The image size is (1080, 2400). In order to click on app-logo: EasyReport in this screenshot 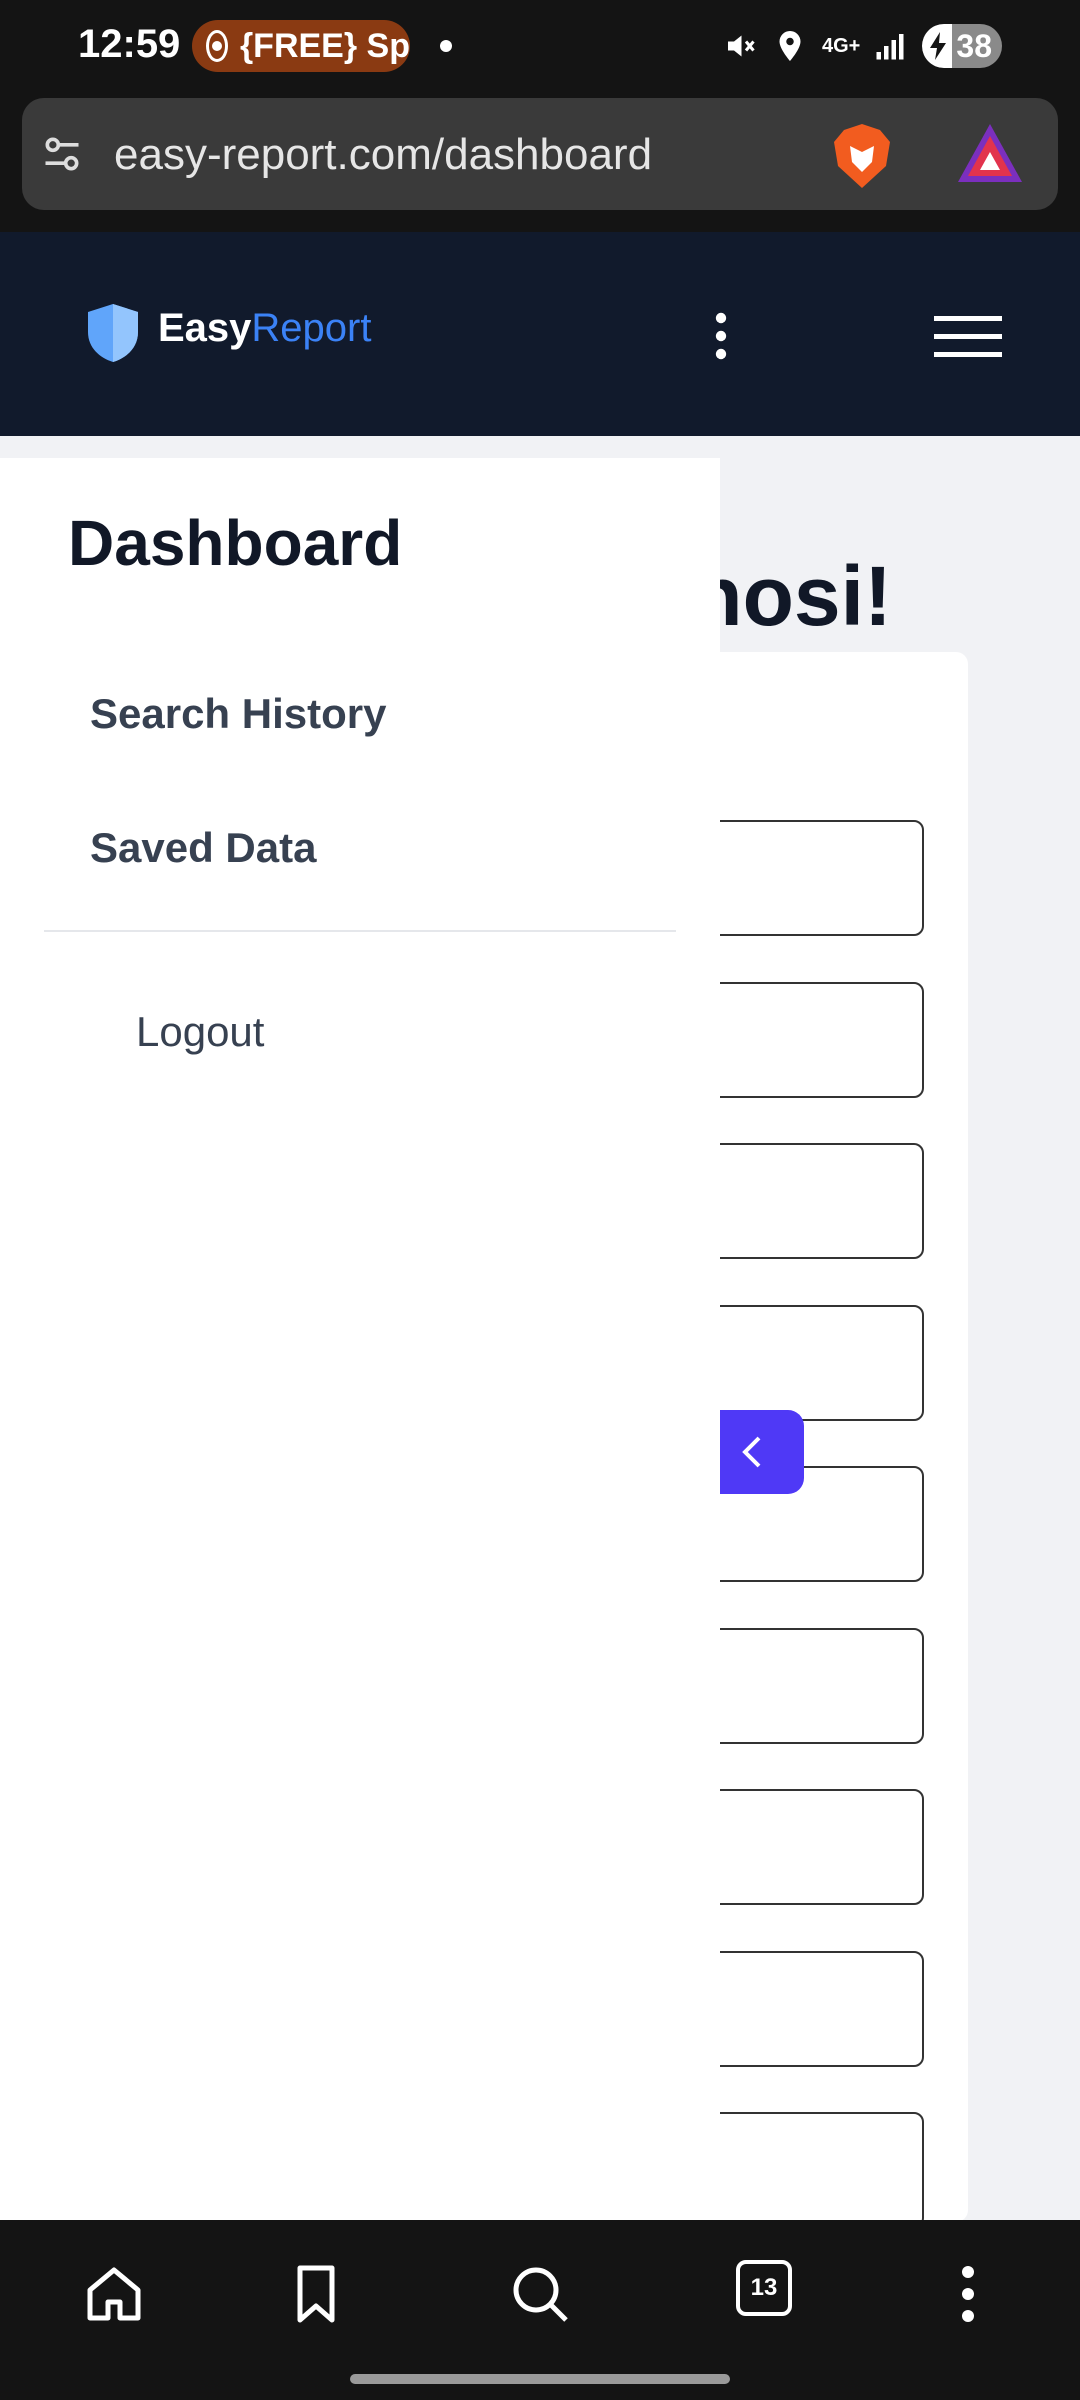, I will do `click(264, 328)`.